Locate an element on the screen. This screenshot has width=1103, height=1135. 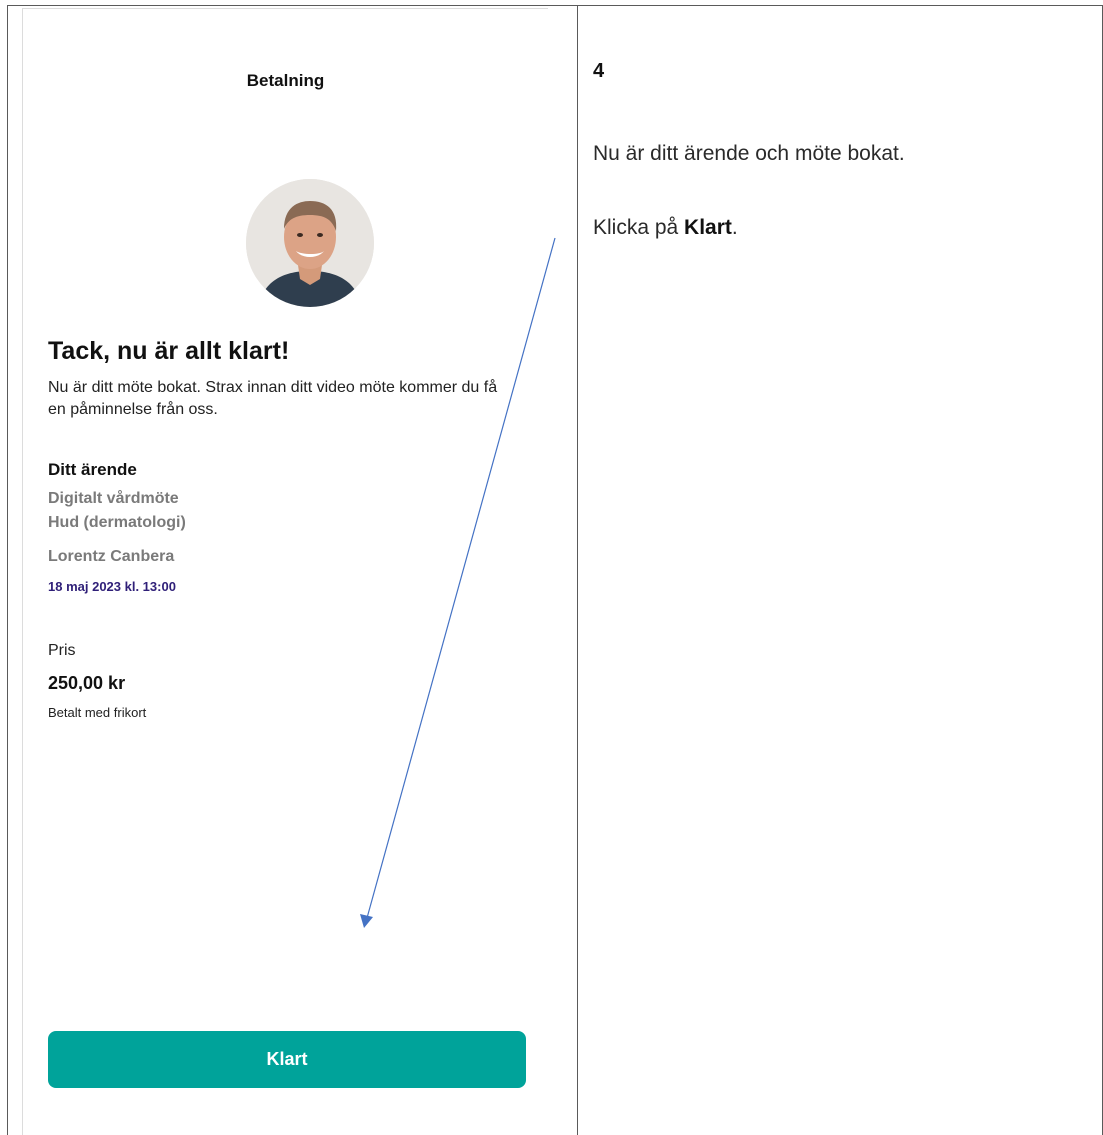
price-label: Pris is located at coordinates (62, 650).